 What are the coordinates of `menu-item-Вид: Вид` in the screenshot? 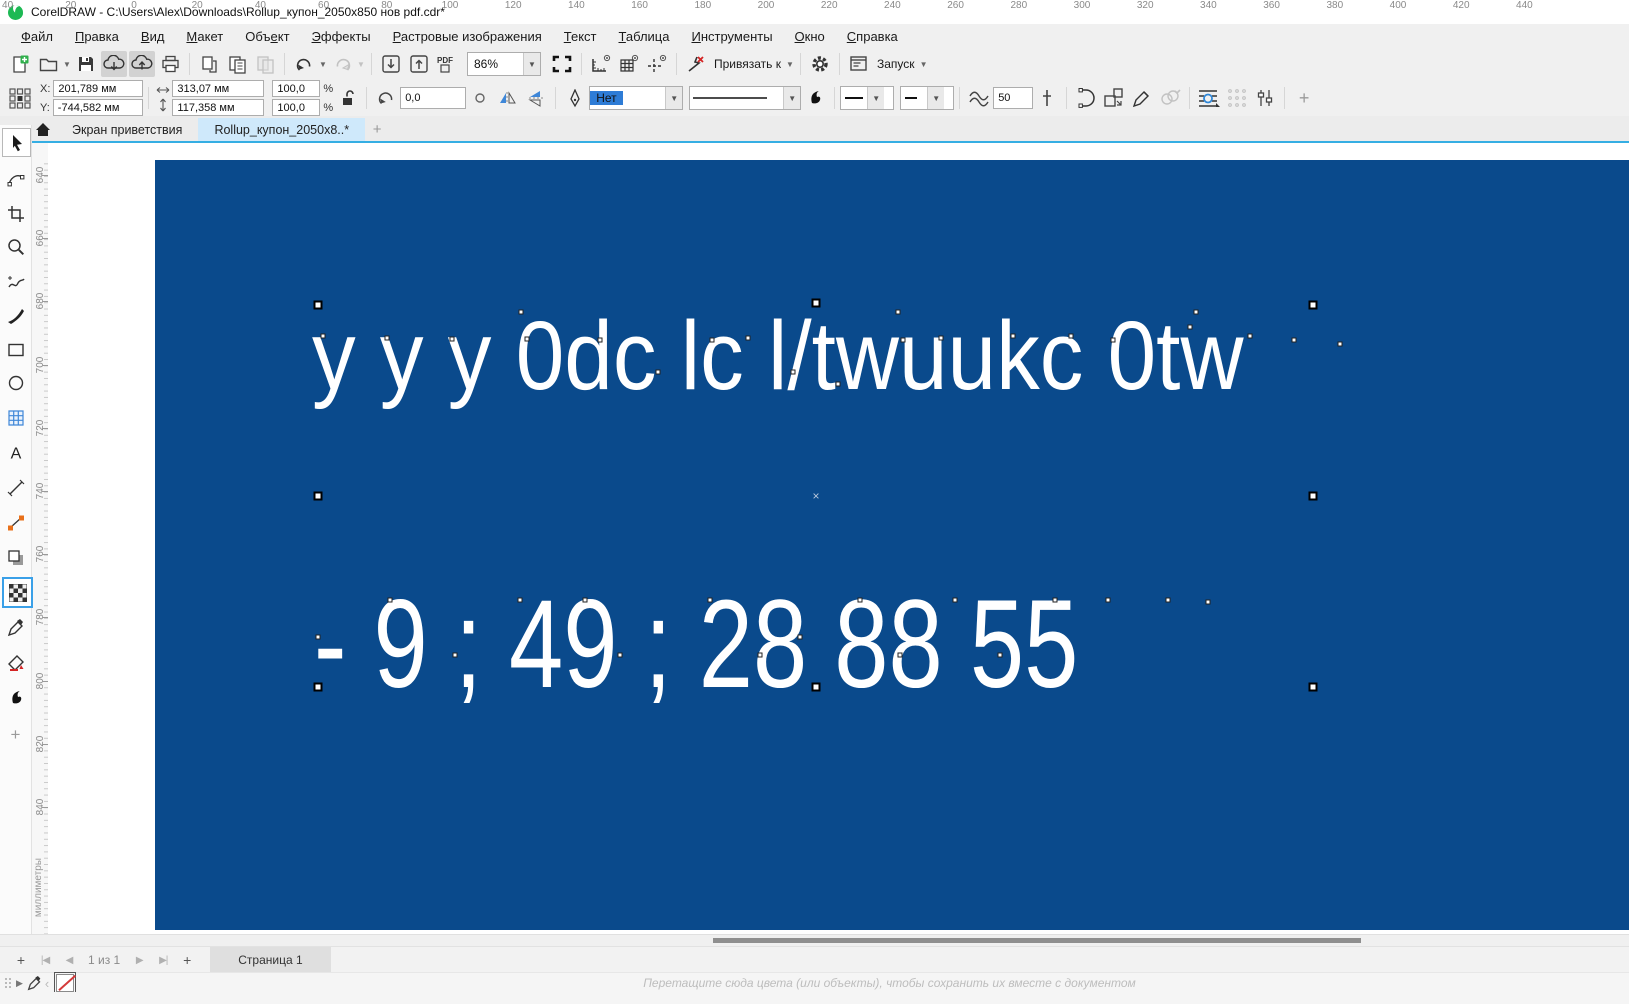 It's located at (153, 36).